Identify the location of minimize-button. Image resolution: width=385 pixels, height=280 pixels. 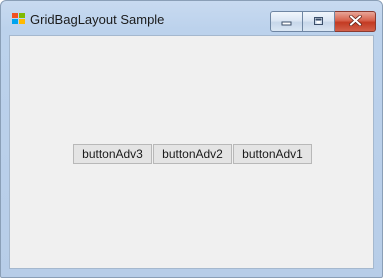
(286, 21).